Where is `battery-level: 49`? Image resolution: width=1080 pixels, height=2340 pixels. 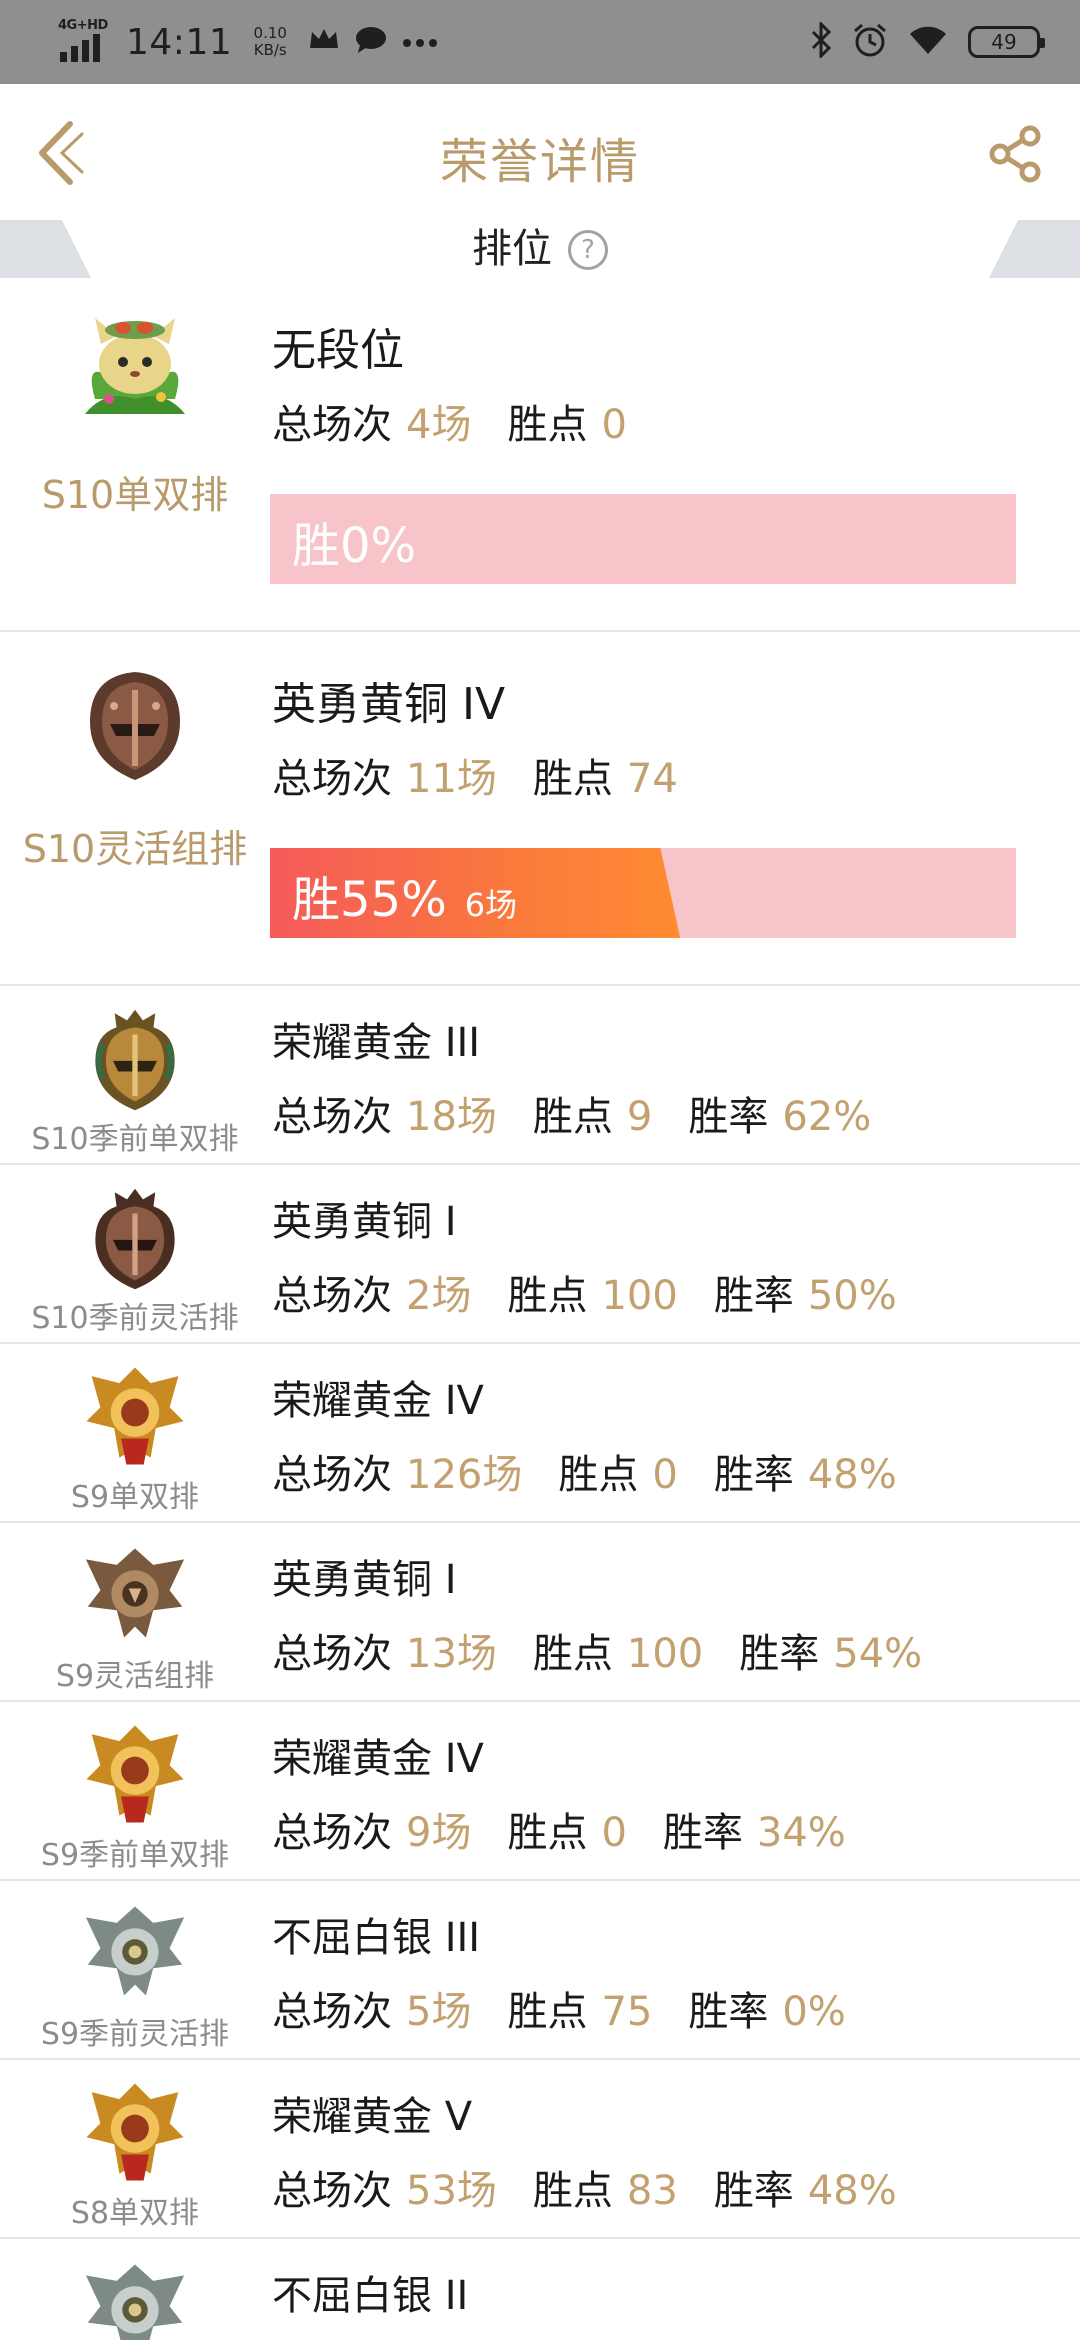 battery-level: 49 is located at coordinates (1004, 42).